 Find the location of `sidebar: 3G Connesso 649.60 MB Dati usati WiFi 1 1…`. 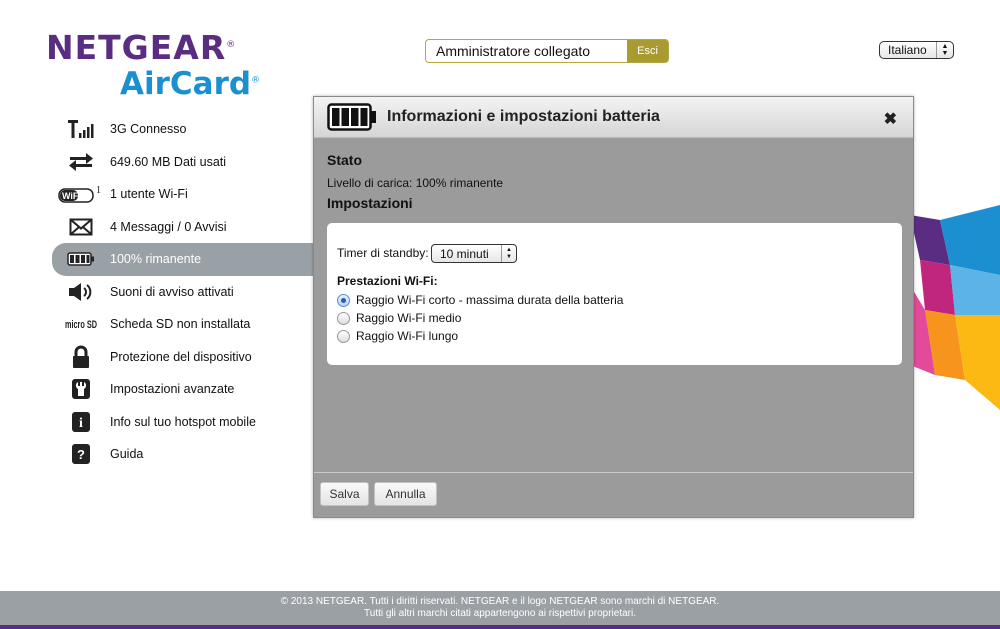

sidebar: 3G Connesso 649.60 MB Dati usati WiFi 1 1… is located at coordinates (183, 292).